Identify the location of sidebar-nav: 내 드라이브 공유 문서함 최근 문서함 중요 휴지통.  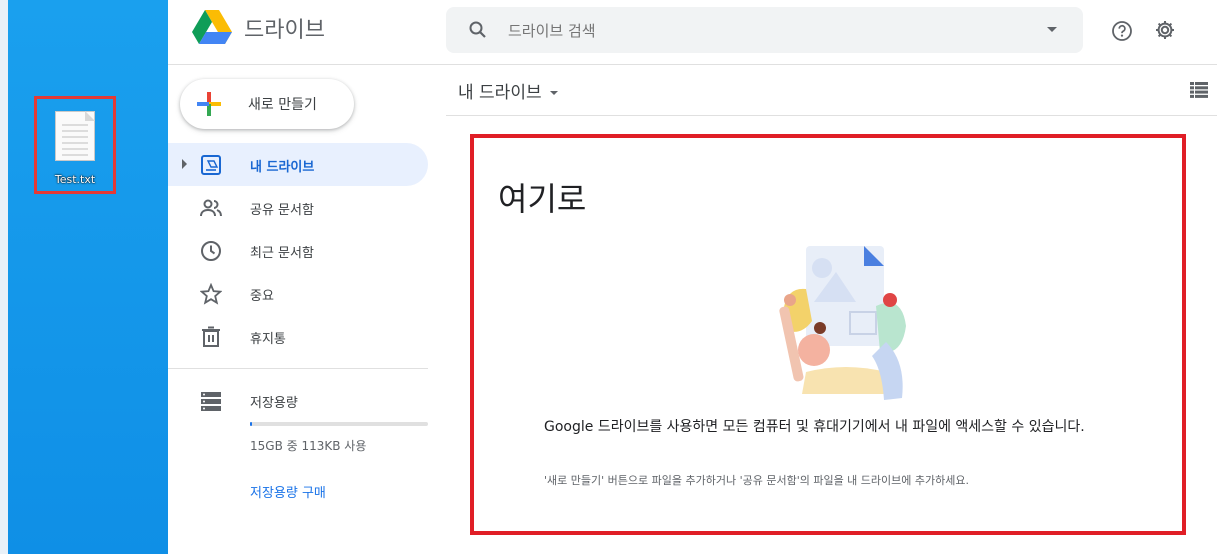
(298, 250).